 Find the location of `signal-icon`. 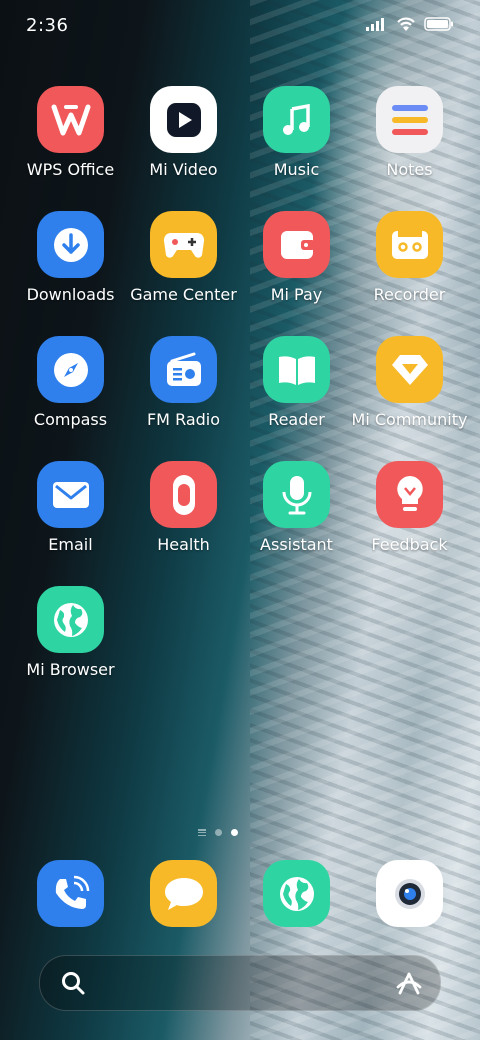

signal-icon is located at coordinates (375, 24).